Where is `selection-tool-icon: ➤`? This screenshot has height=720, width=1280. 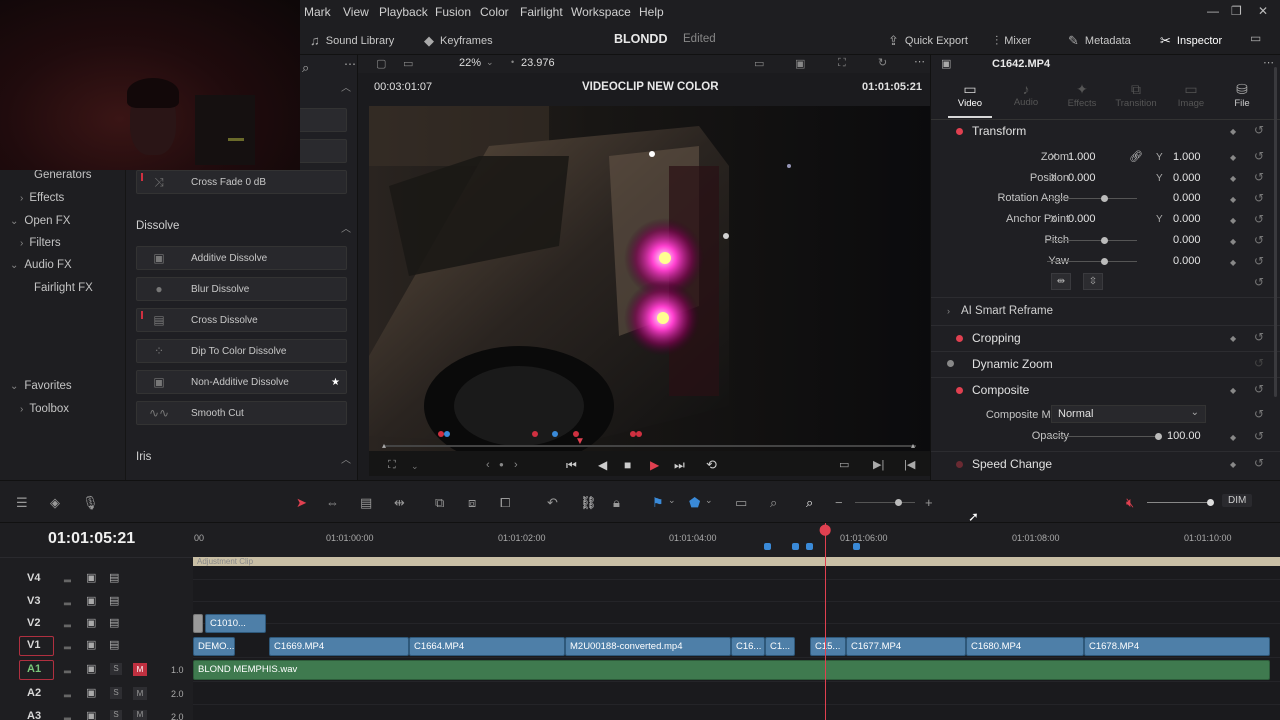 selection-tool-icon: ➤ is located at coordinates (301, 503).